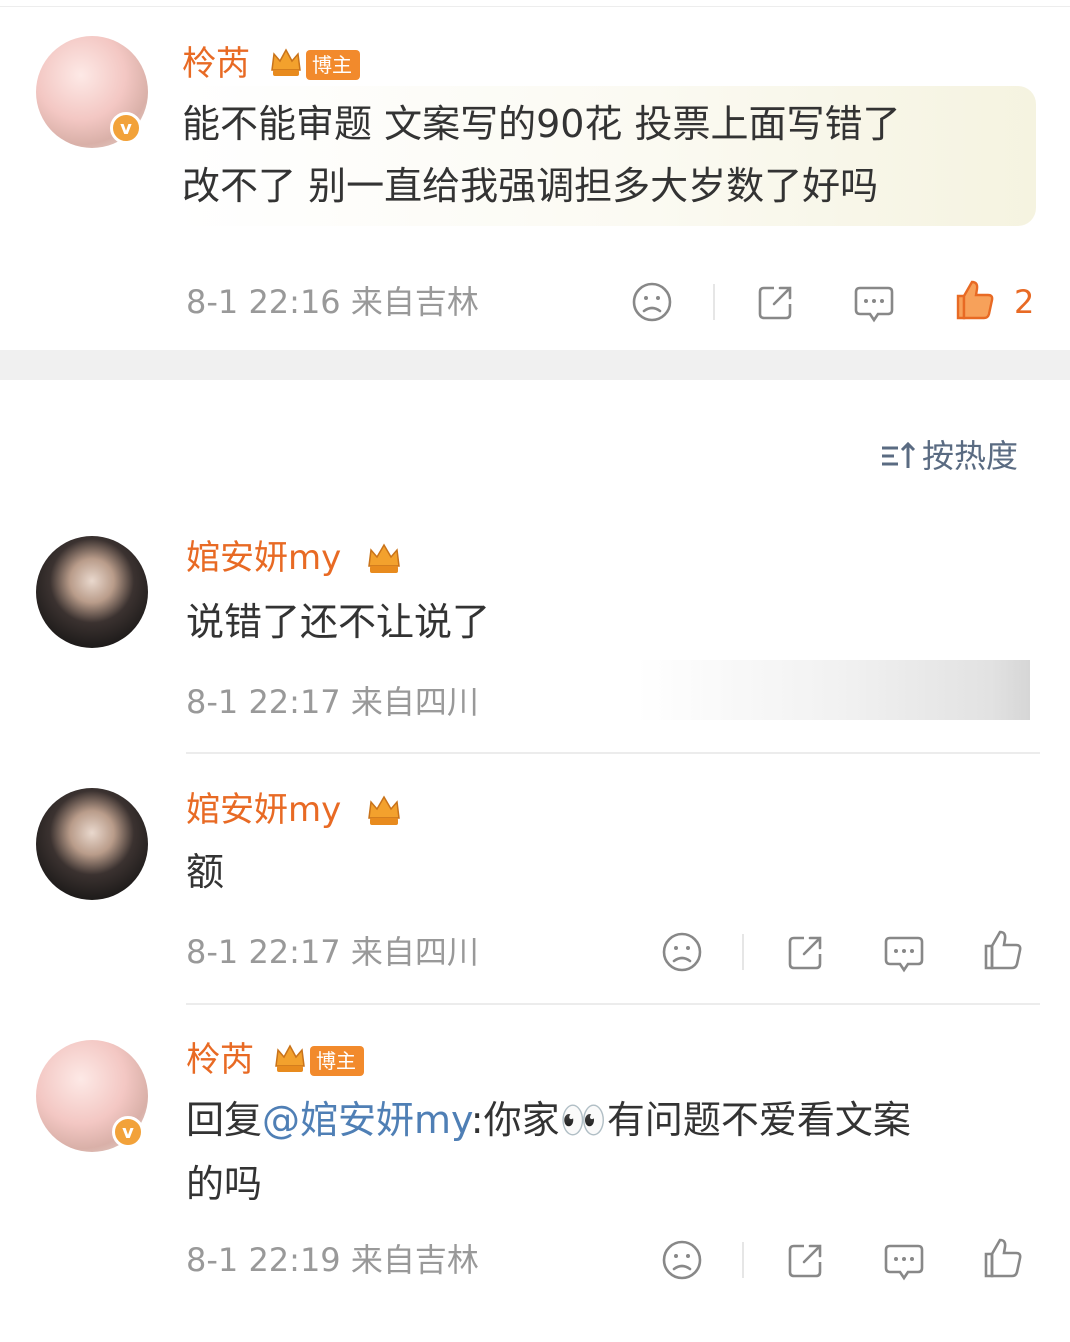 The image size is (1070, 1342). I want to click on comment-time-location: 8-1 22:19 来自吉林, so click(332, 1260).